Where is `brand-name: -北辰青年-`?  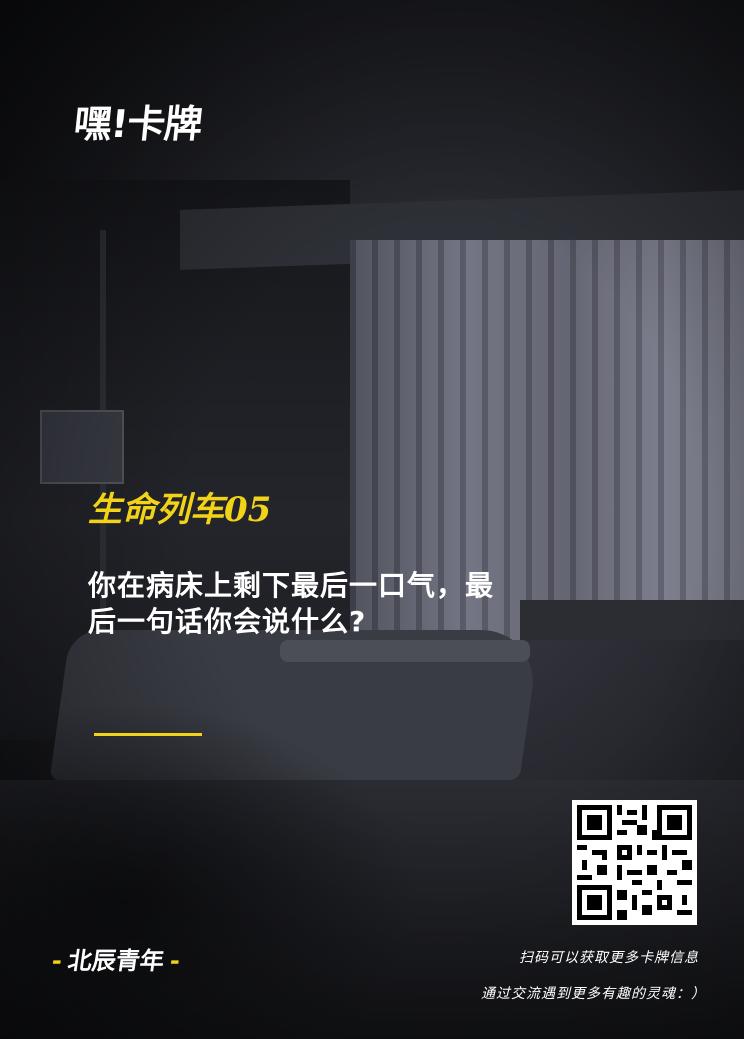 brand-name: -北辰青年- is located at coordinates (116, 961).